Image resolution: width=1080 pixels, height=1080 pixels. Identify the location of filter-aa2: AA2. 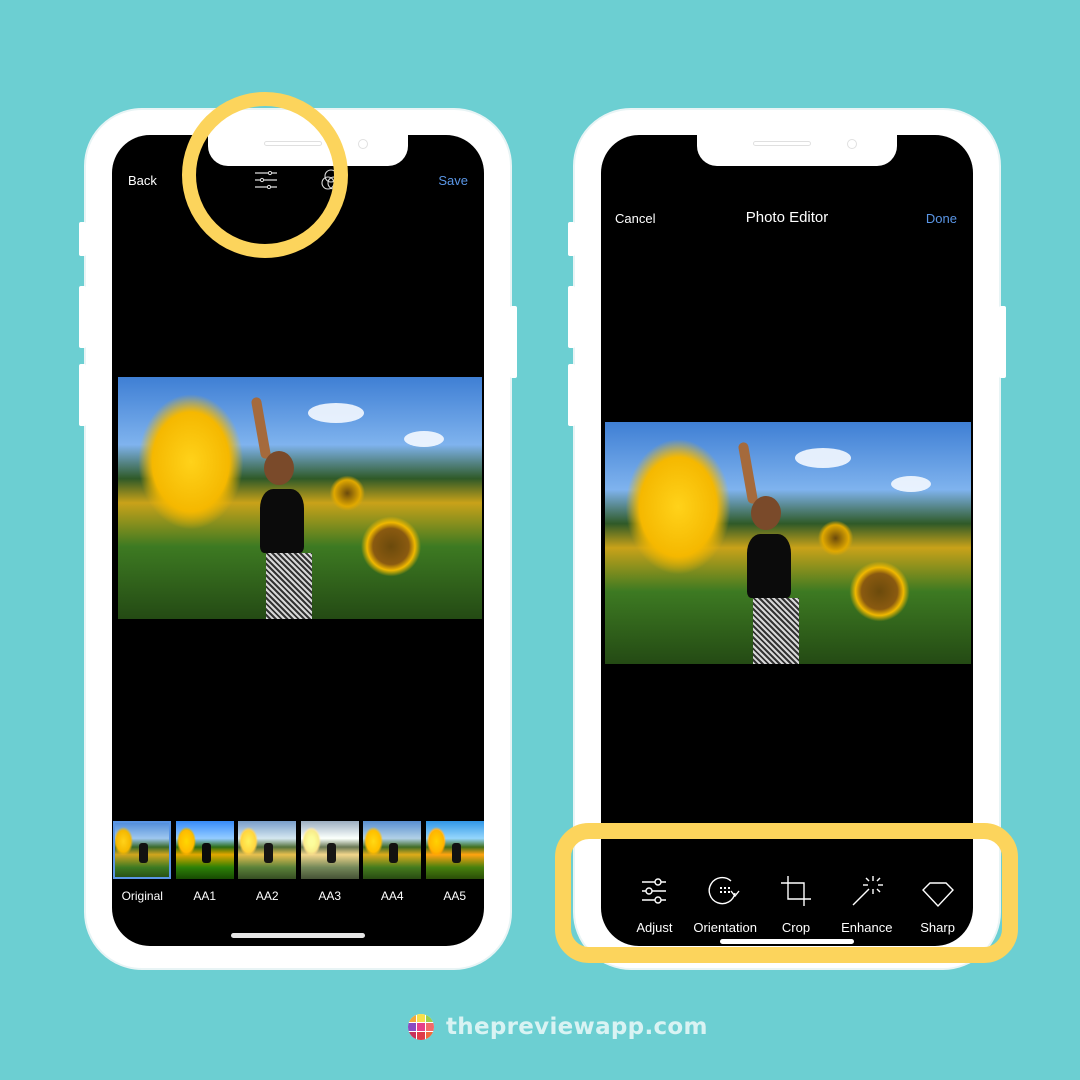
(267, 862).